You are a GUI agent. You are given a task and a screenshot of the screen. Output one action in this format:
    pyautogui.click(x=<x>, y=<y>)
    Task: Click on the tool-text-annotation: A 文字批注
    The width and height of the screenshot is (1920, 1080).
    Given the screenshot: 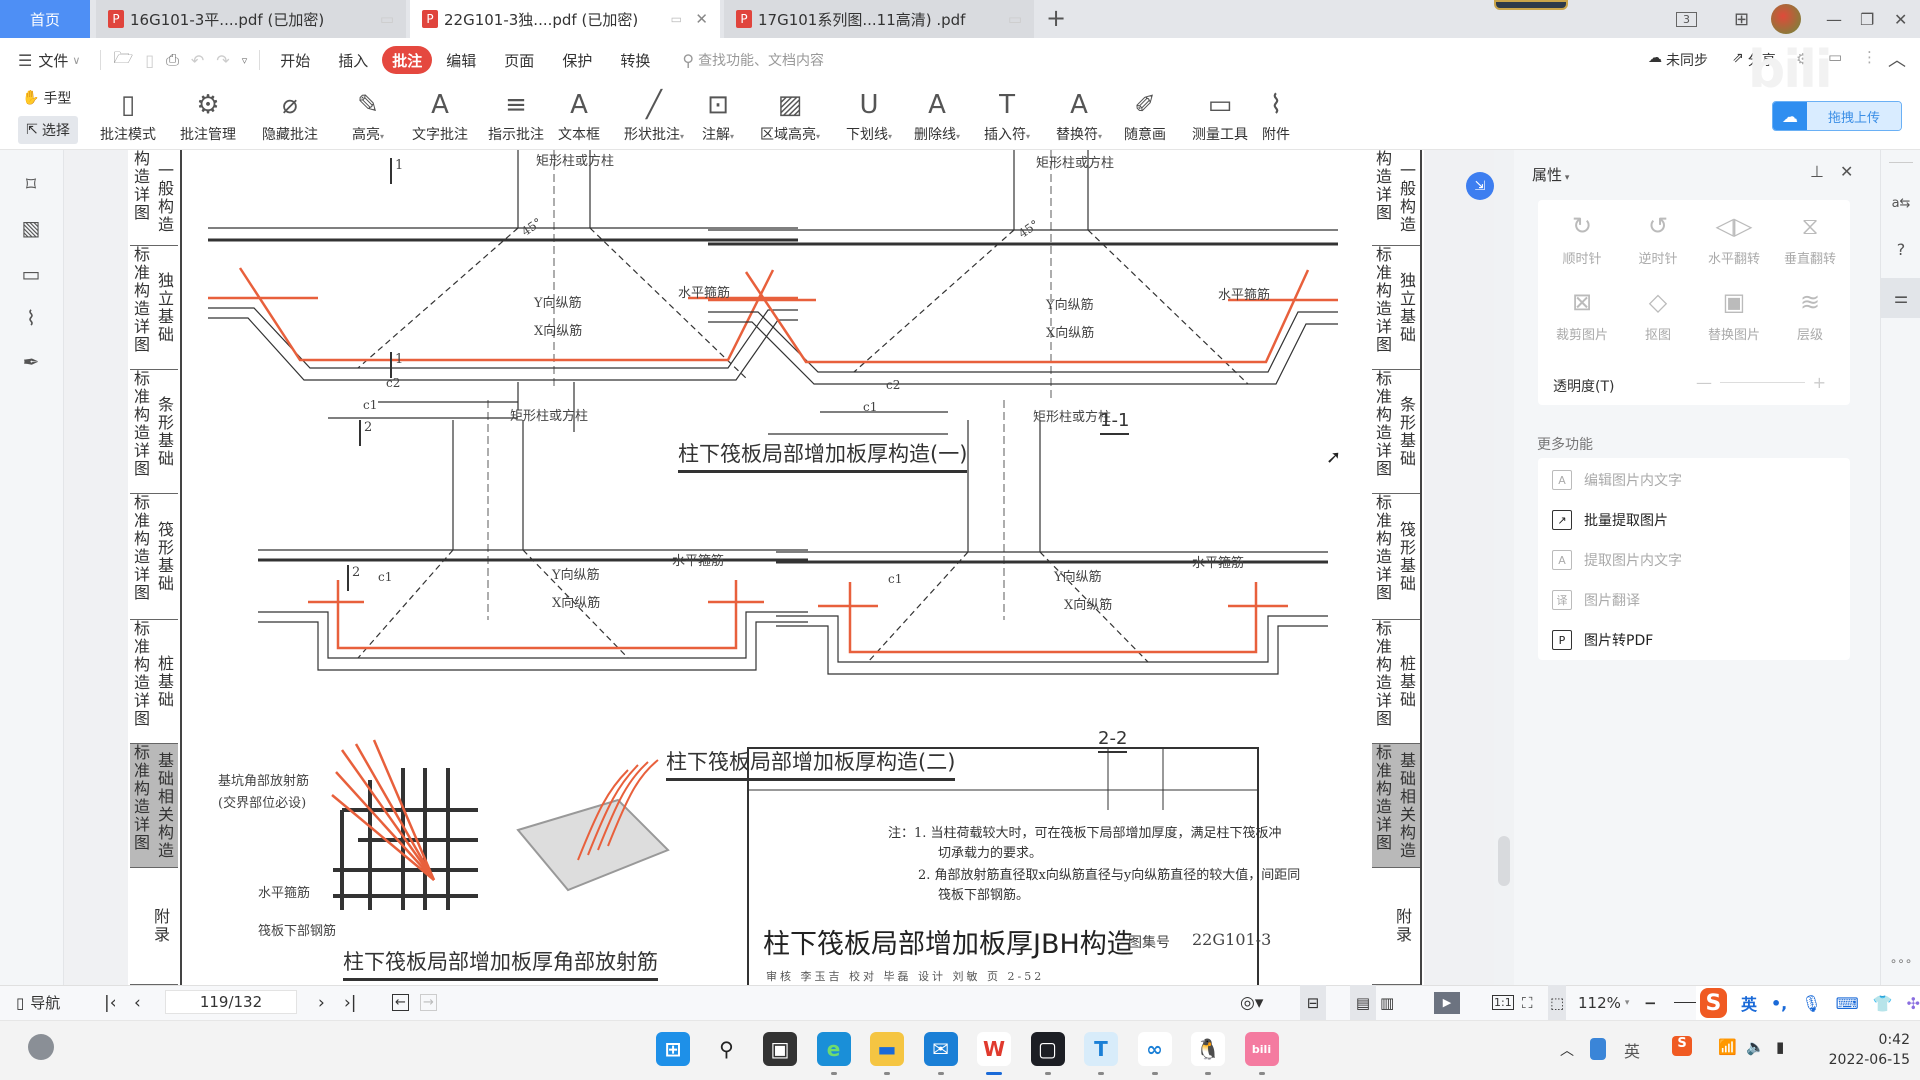 What is the action you would take?
    pyautogui.click(x=440, y=115)
    